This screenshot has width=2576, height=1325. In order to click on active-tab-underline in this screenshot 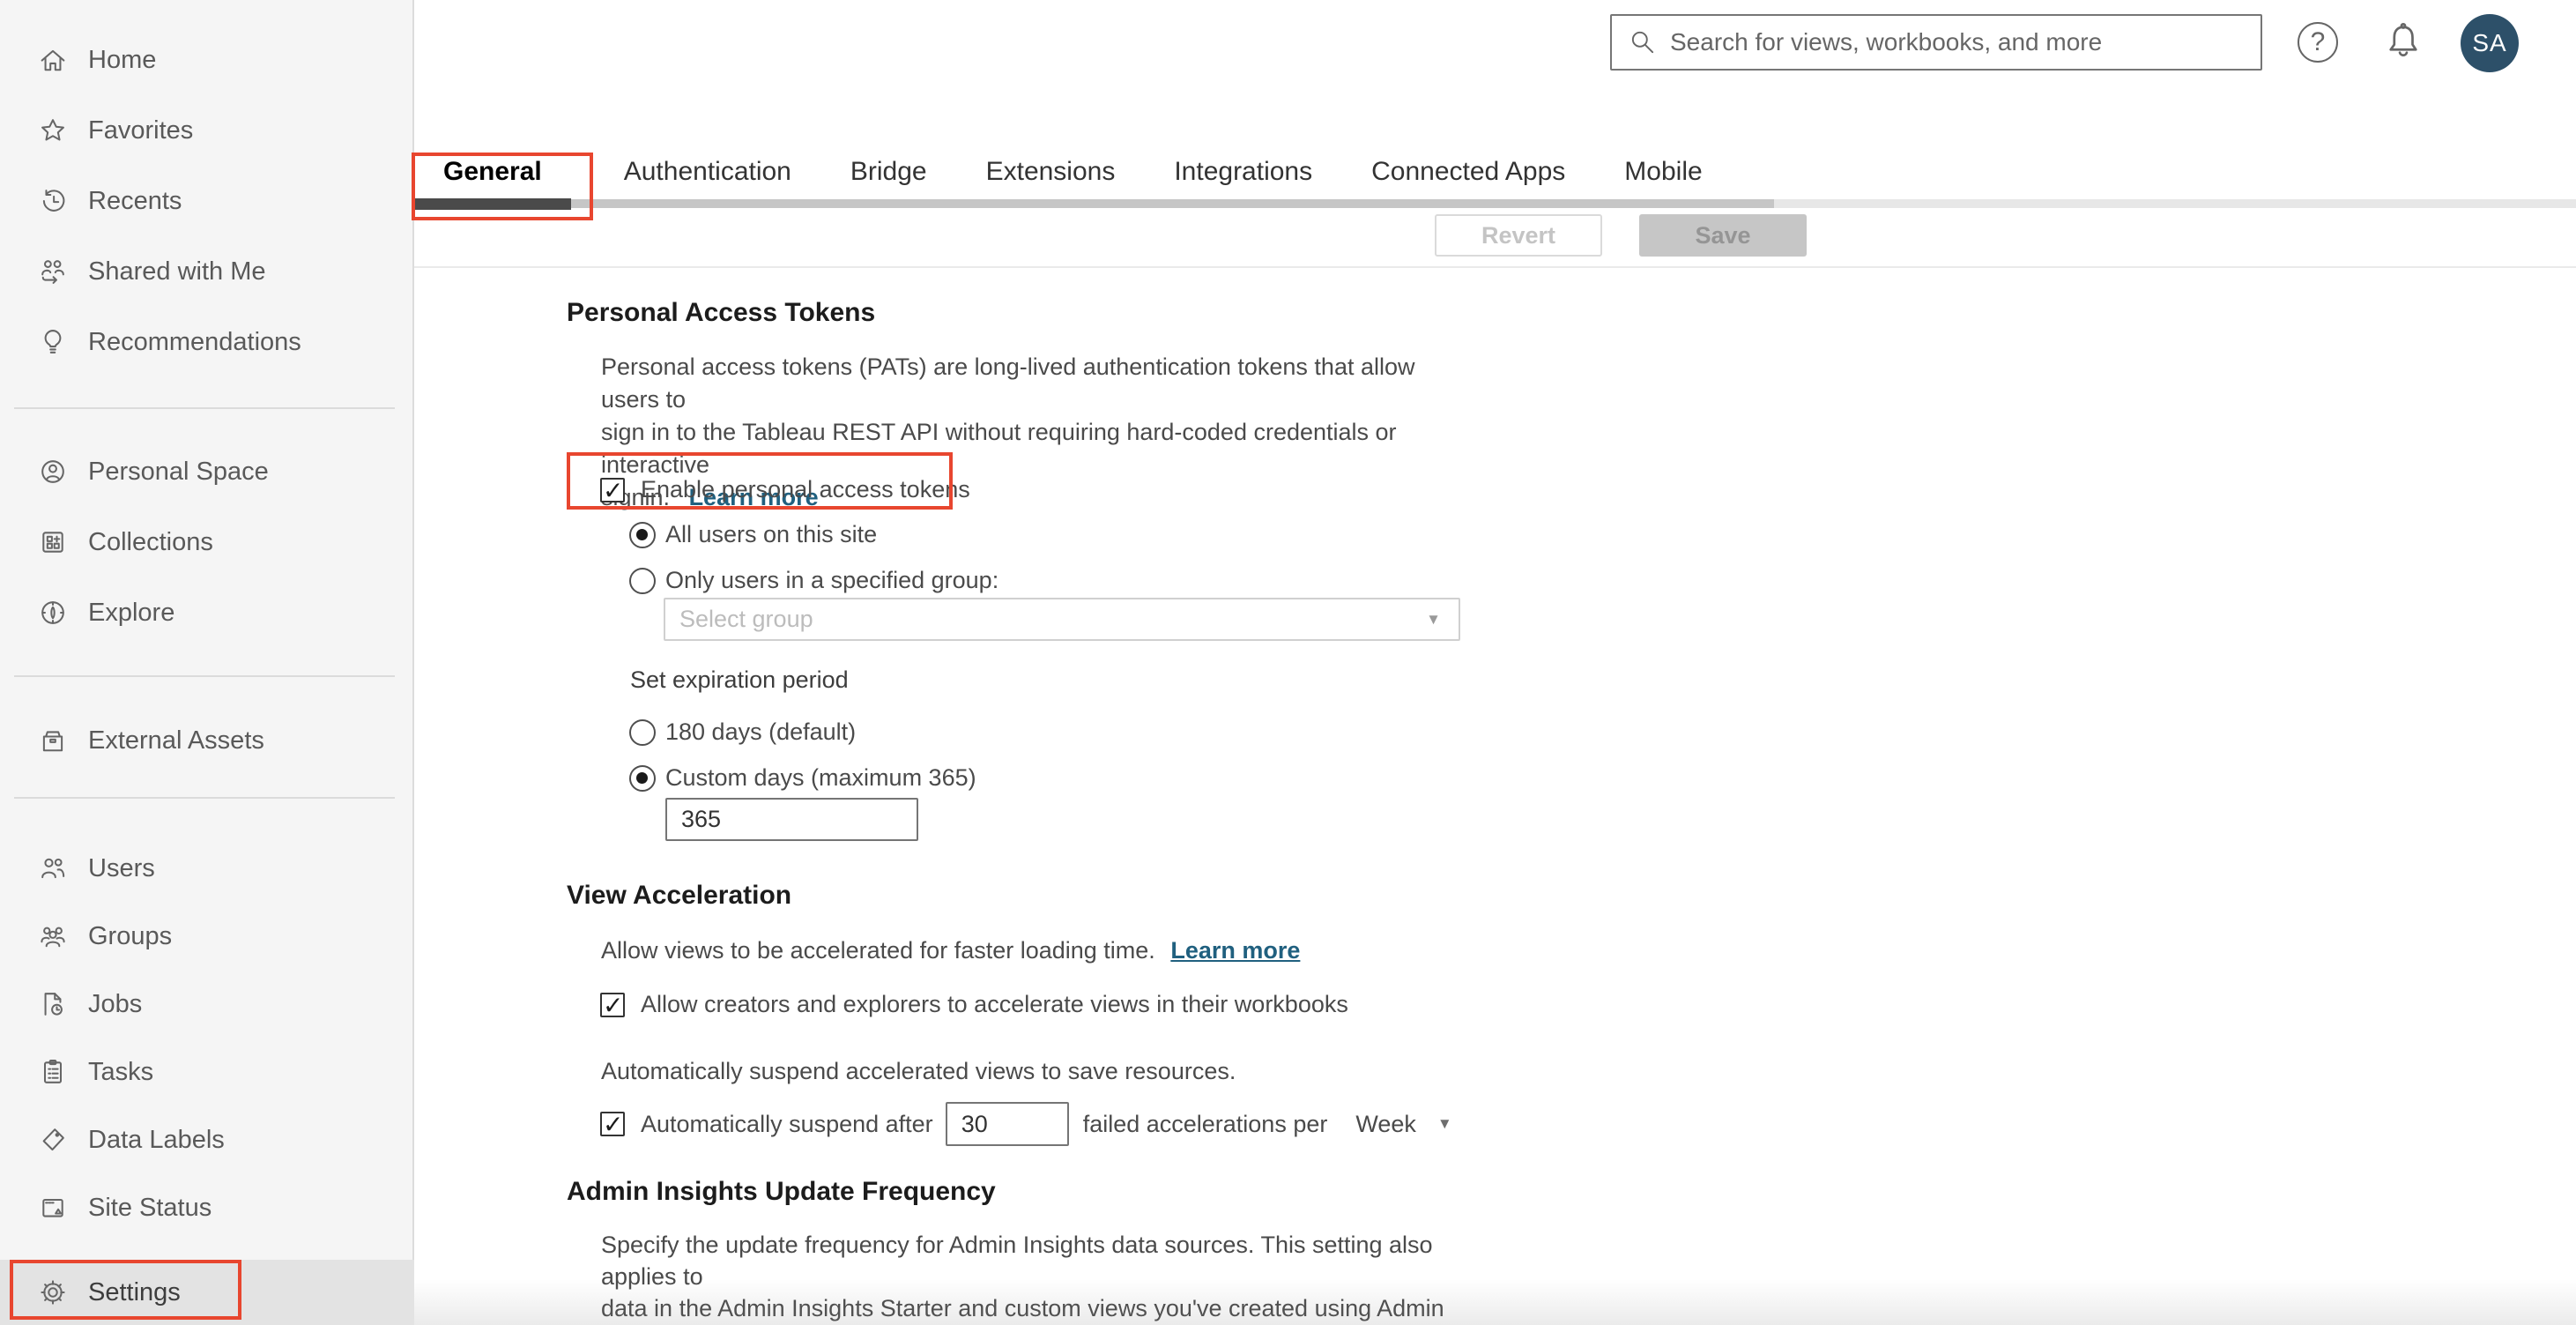, I will do `click(492, 204)`.